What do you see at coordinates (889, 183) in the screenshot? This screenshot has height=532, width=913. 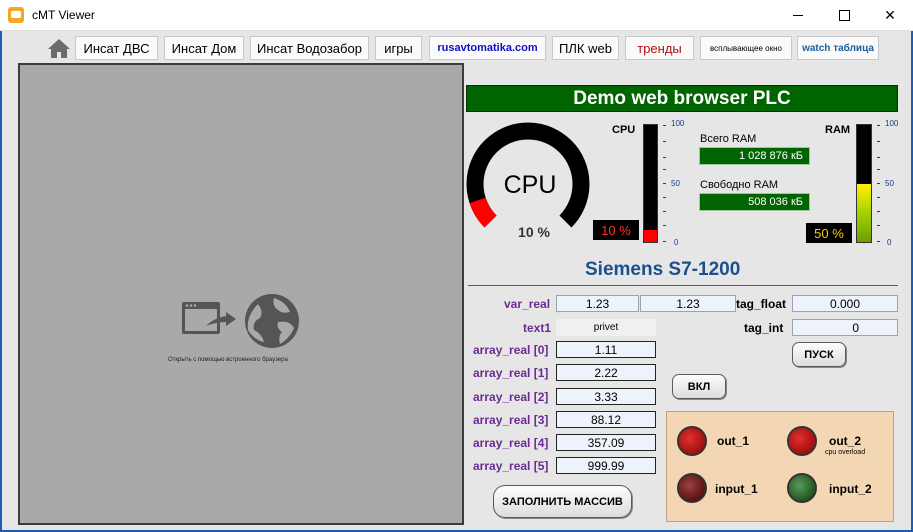 I see `ram-scale-mid: 50` at bounding box center [889, 183].